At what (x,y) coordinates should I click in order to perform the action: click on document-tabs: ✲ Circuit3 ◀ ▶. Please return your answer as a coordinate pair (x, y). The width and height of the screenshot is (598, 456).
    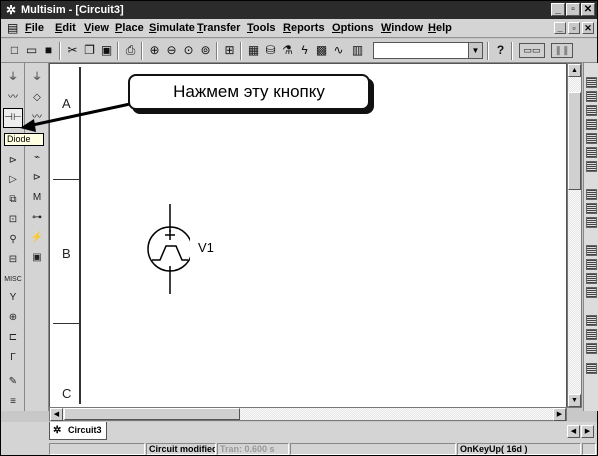
    Looking at the image, I should click on (299, 432).